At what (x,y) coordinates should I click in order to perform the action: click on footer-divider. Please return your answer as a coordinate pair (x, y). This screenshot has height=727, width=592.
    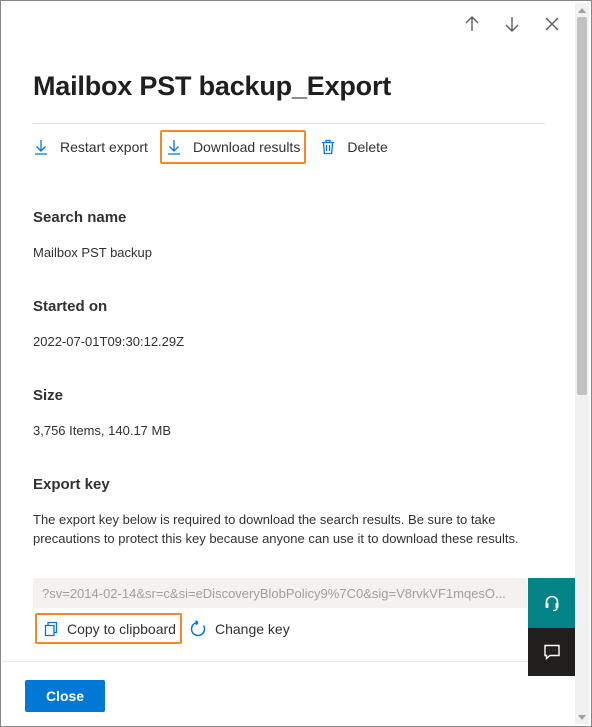
    Looking at the image, I should click on (265, 661).